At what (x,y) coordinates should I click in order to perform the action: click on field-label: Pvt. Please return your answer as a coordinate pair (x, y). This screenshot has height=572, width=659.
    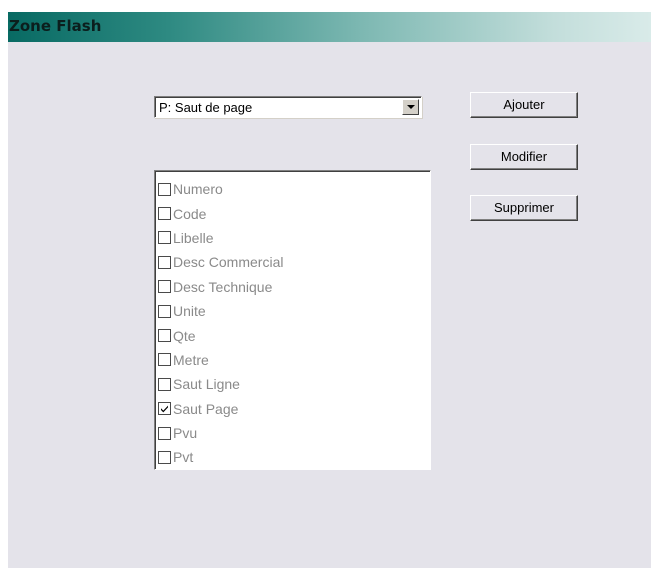
    Looking at the image, I should click on (183, 457).